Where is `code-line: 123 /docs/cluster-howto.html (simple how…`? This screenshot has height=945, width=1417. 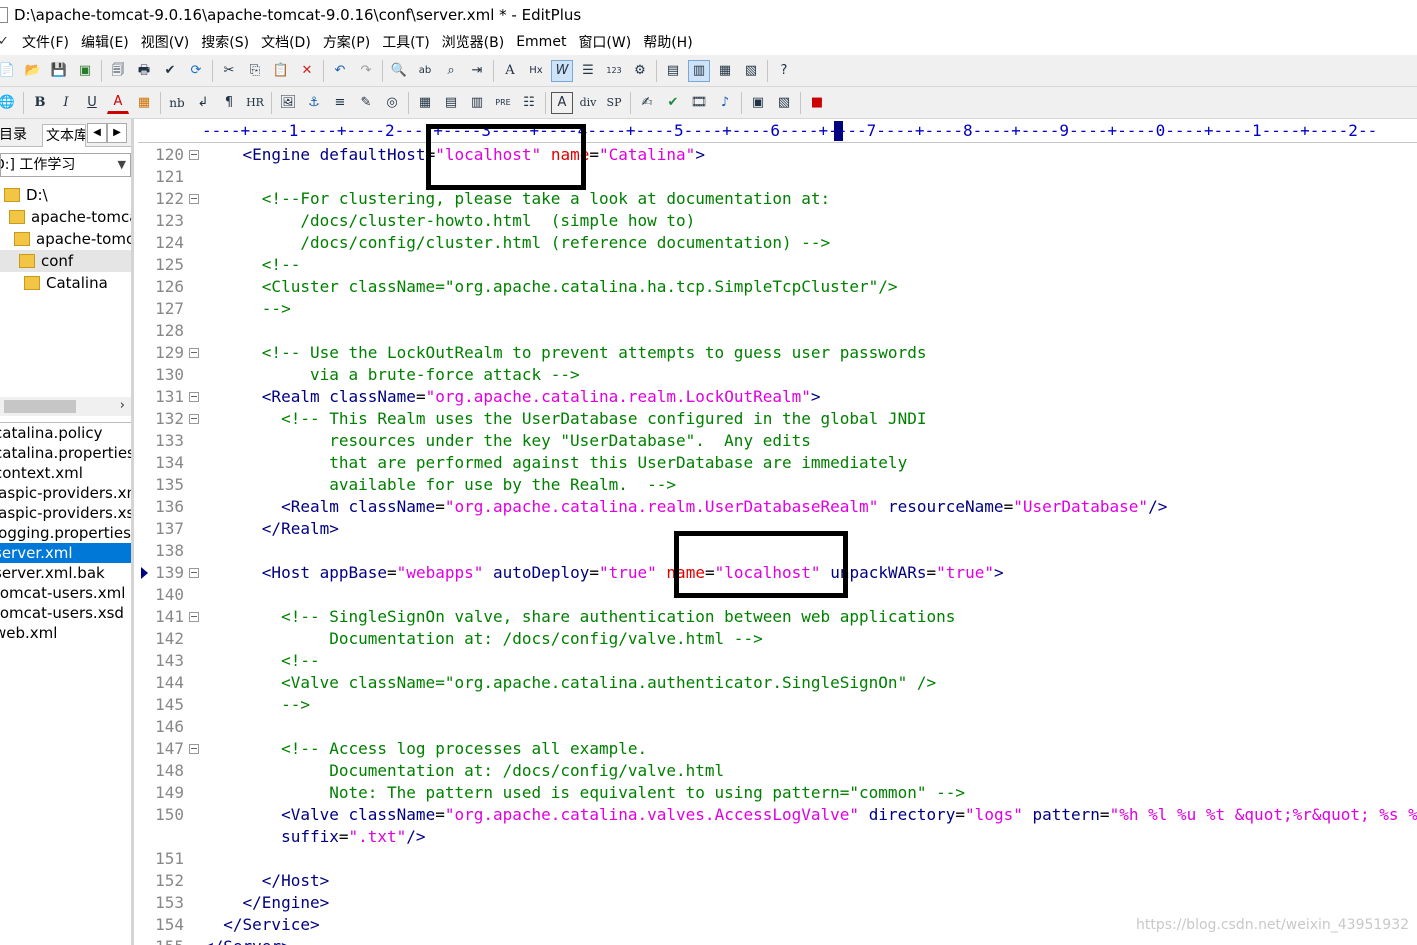 code-line: 123 /docs/cluster-howto.html (simple how… is located at coordinates (777, 221).